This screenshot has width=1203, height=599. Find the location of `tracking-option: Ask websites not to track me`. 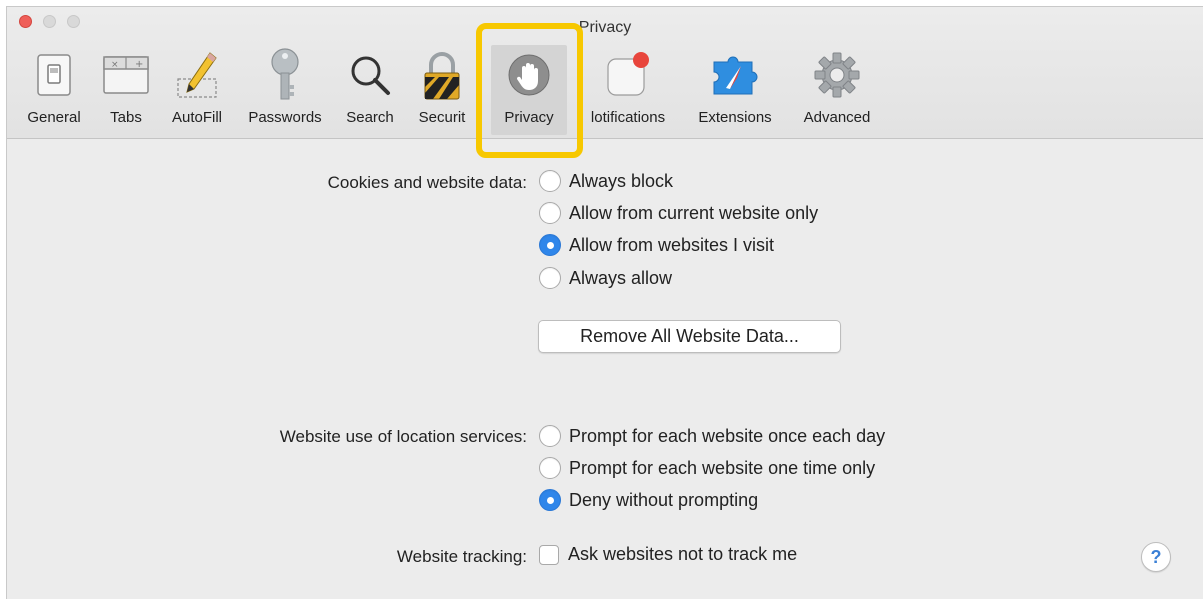

tracking-option: Ask websites not to track me is located at coordinates (668, 554).